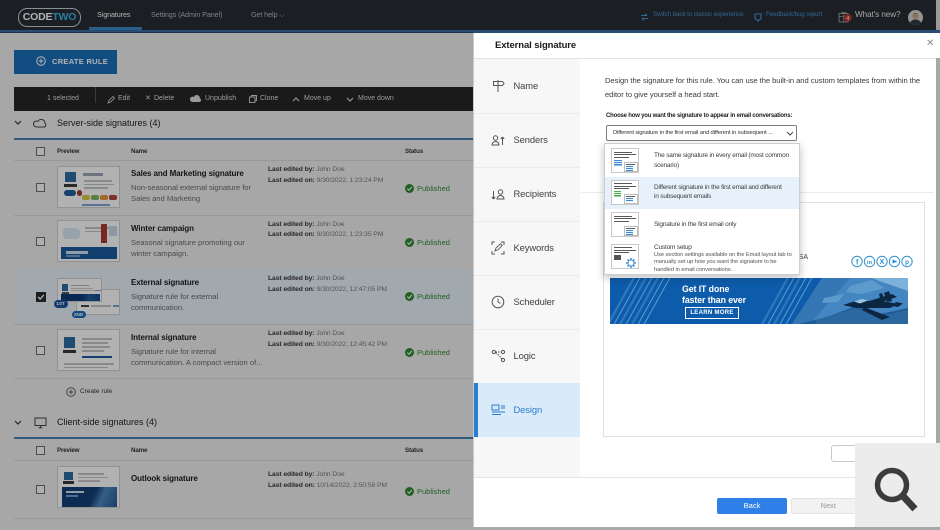 The image size is (940, 530). What do you see at coordinates (870, 263) in the screenshot?
I see `svg-text: in` at bounding box center [870, 263].